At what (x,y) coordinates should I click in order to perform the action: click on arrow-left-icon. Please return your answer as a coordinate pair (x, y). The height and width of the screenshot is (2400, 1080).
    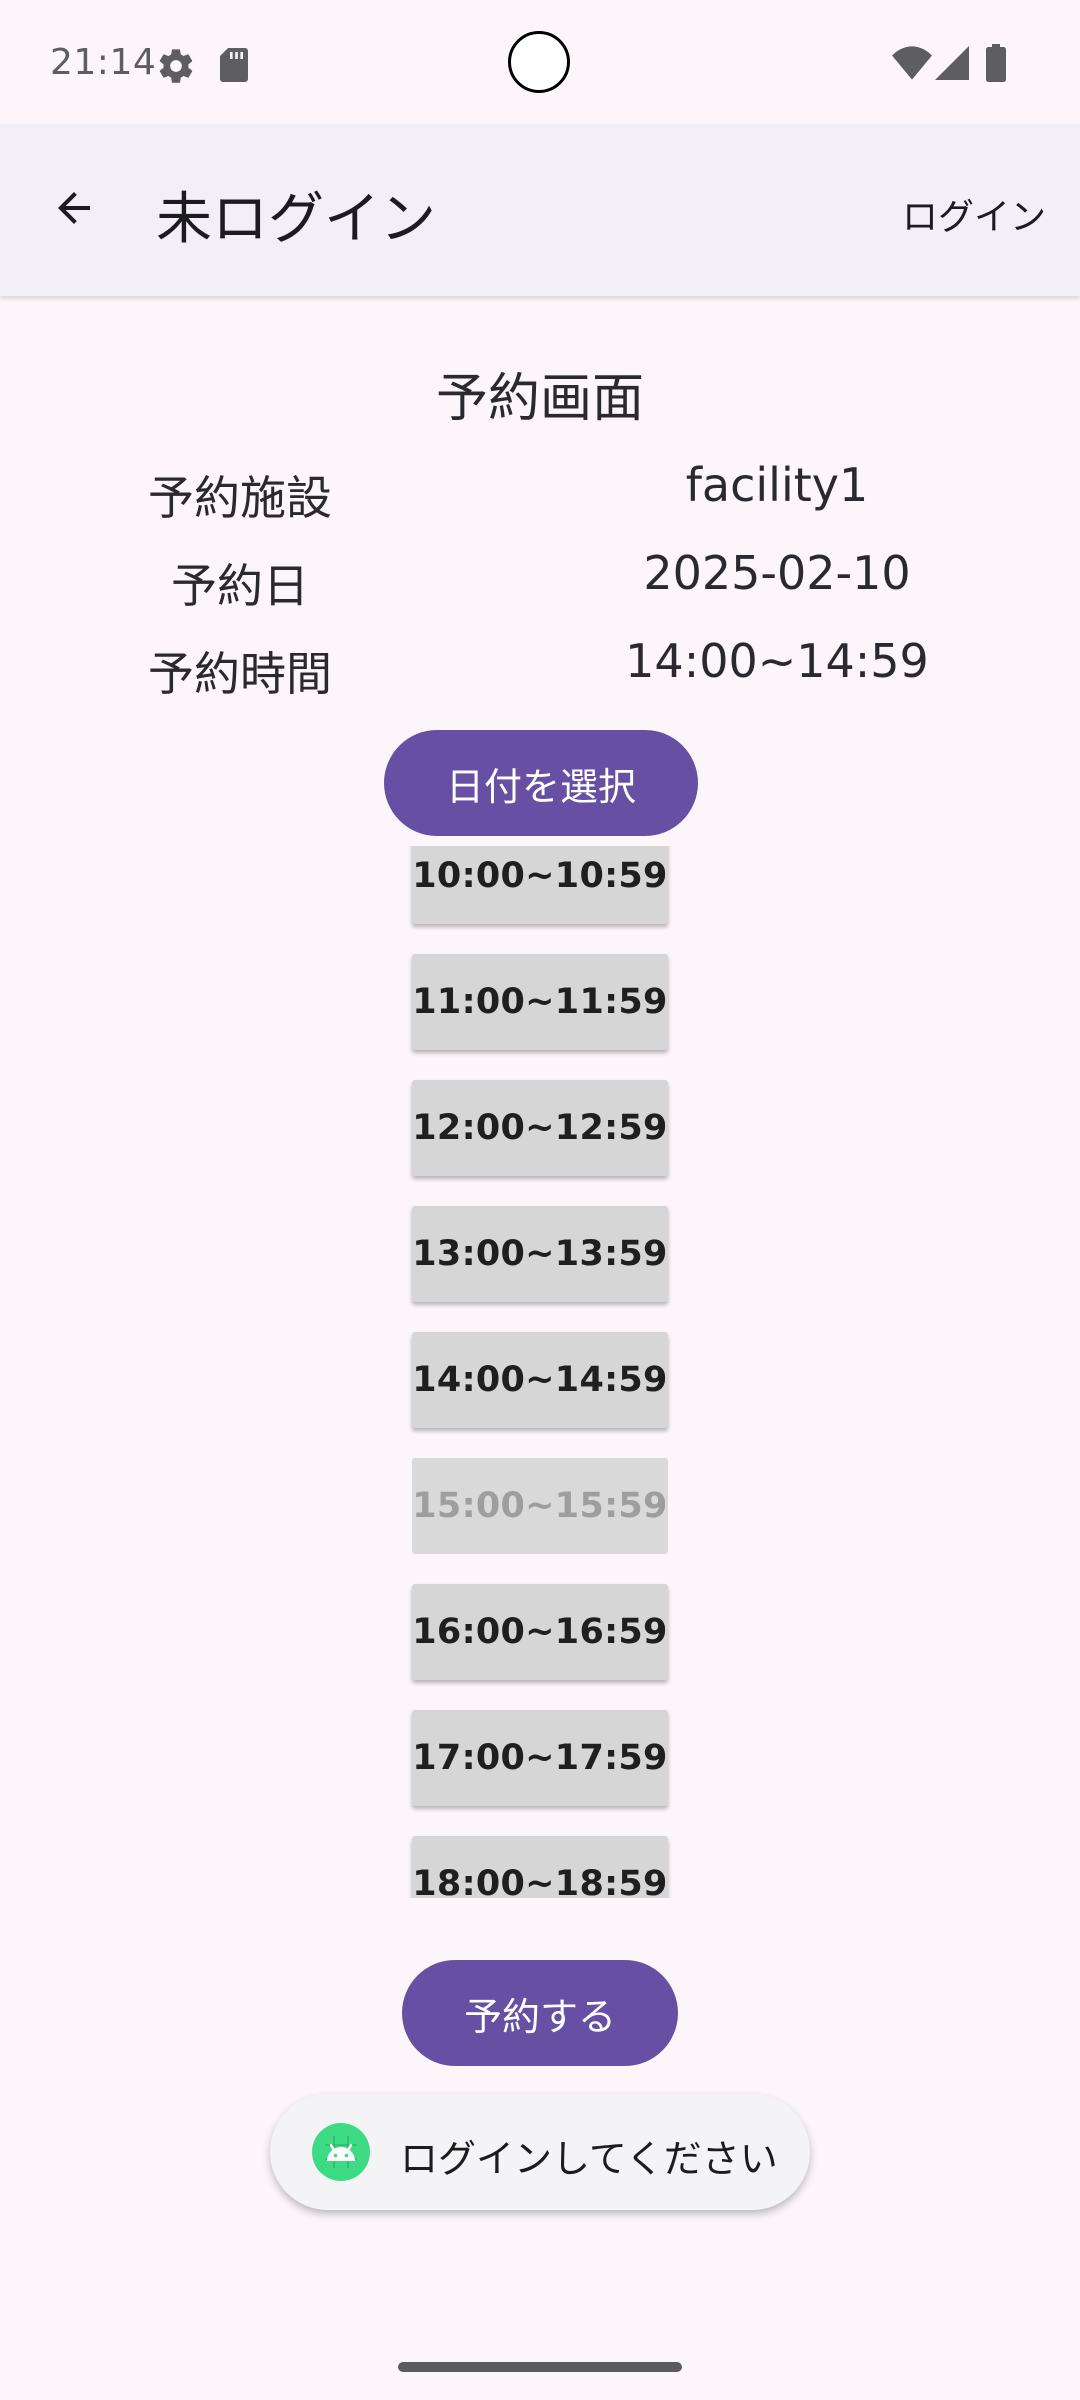
    Looking at the image, I should click on (74, 208).